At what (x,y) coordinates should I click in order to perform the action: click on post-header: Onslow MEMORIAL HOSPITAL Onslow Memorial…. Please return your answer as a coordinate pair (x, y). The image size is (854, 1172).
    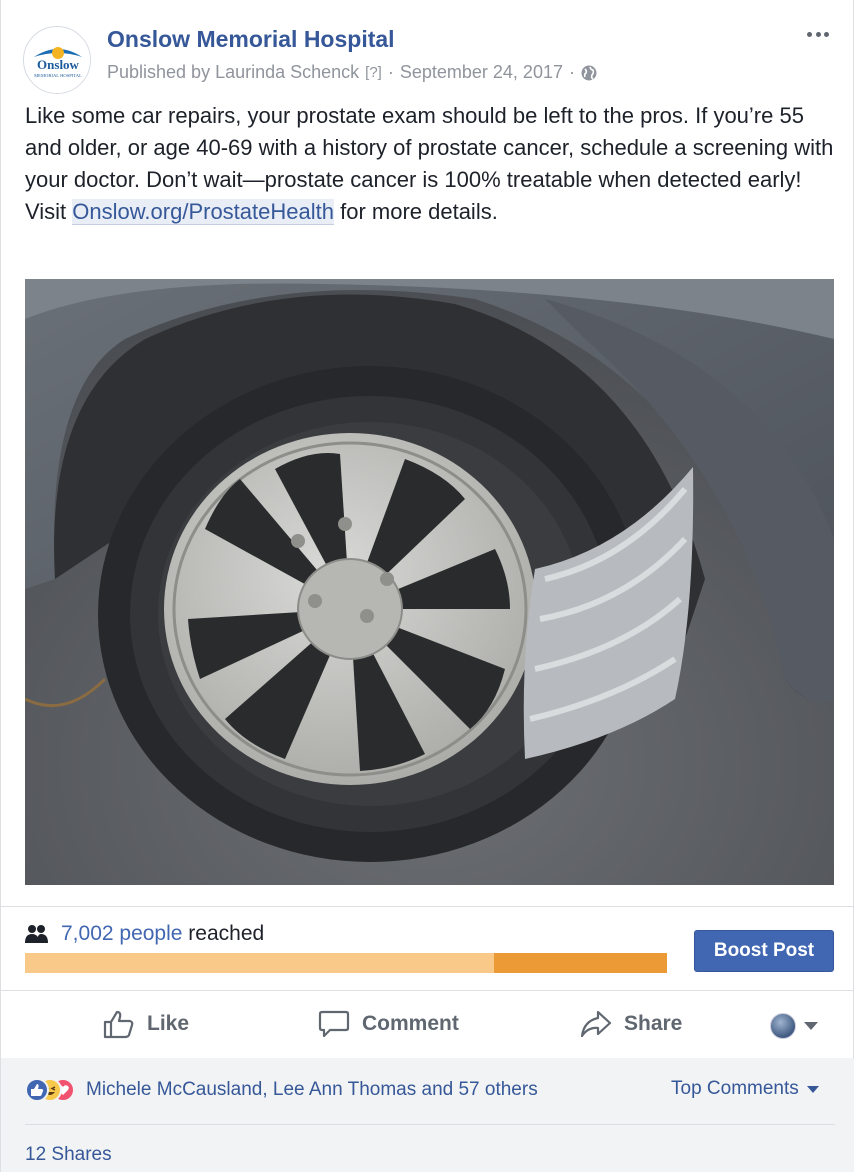
    Looking at the image, I should click on (428, 58).